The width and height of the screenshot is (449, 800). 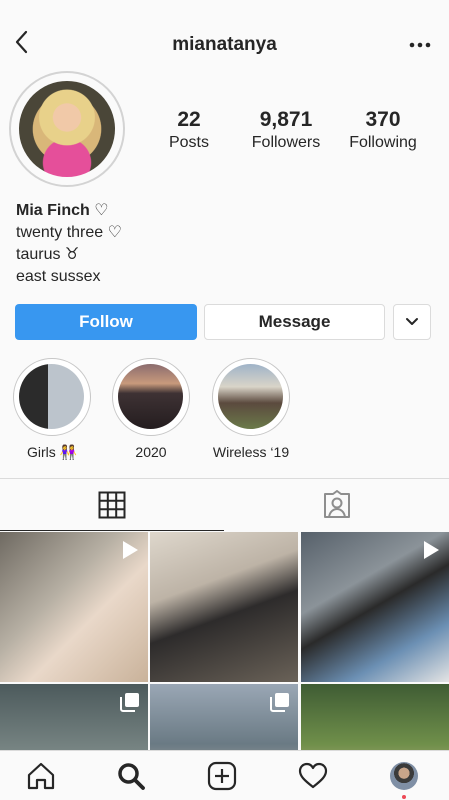 I want to click on chevron-down-icon, so click(x=412, y=321).